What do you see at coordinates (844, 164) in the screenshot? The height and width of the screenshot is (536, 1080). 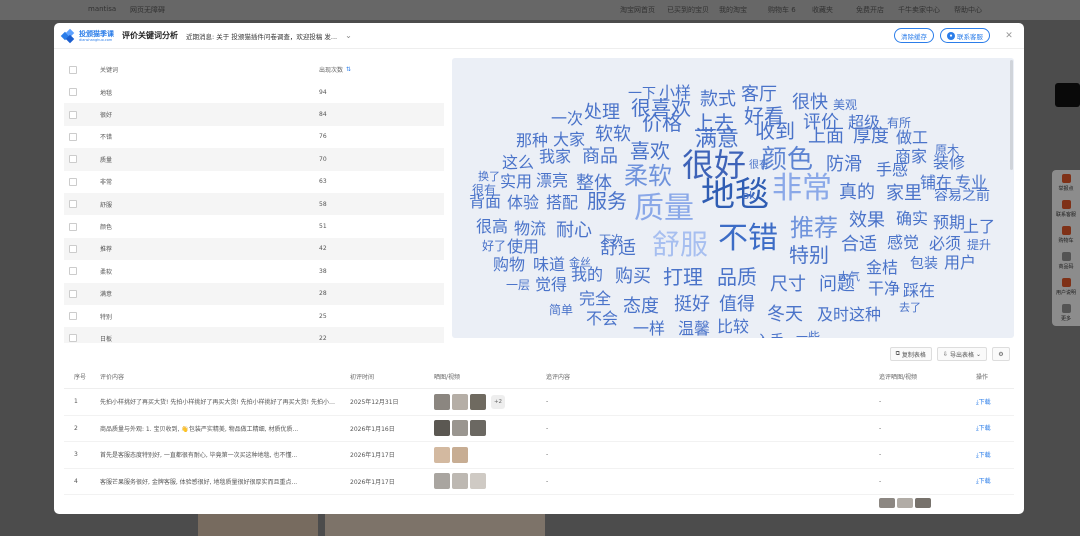 I see `cloud-word: 防滑` at bounding box center [844, 164].